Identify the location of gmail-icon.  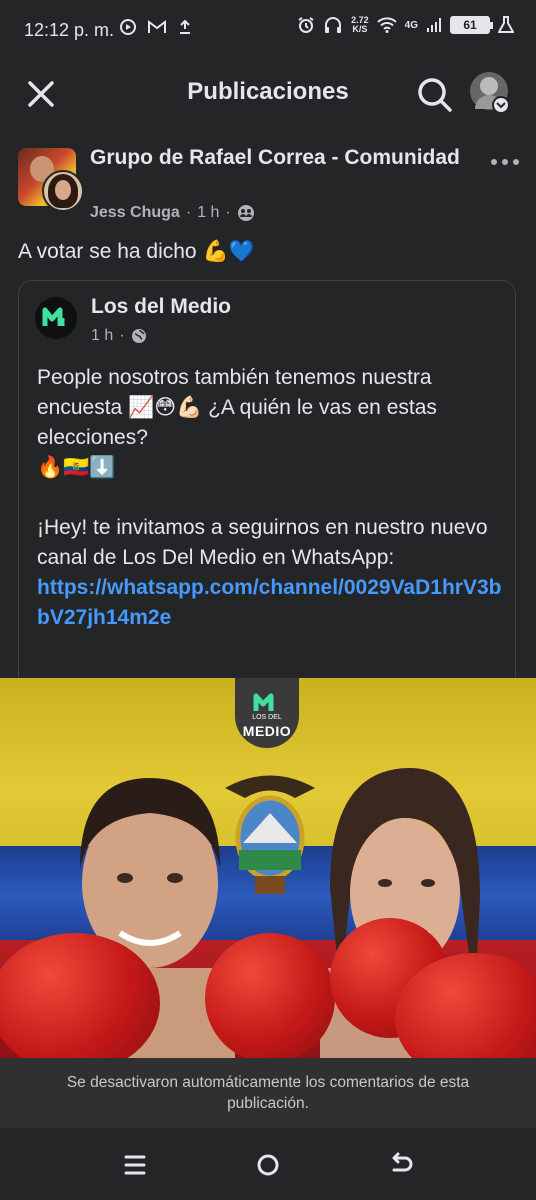
(157, 26).